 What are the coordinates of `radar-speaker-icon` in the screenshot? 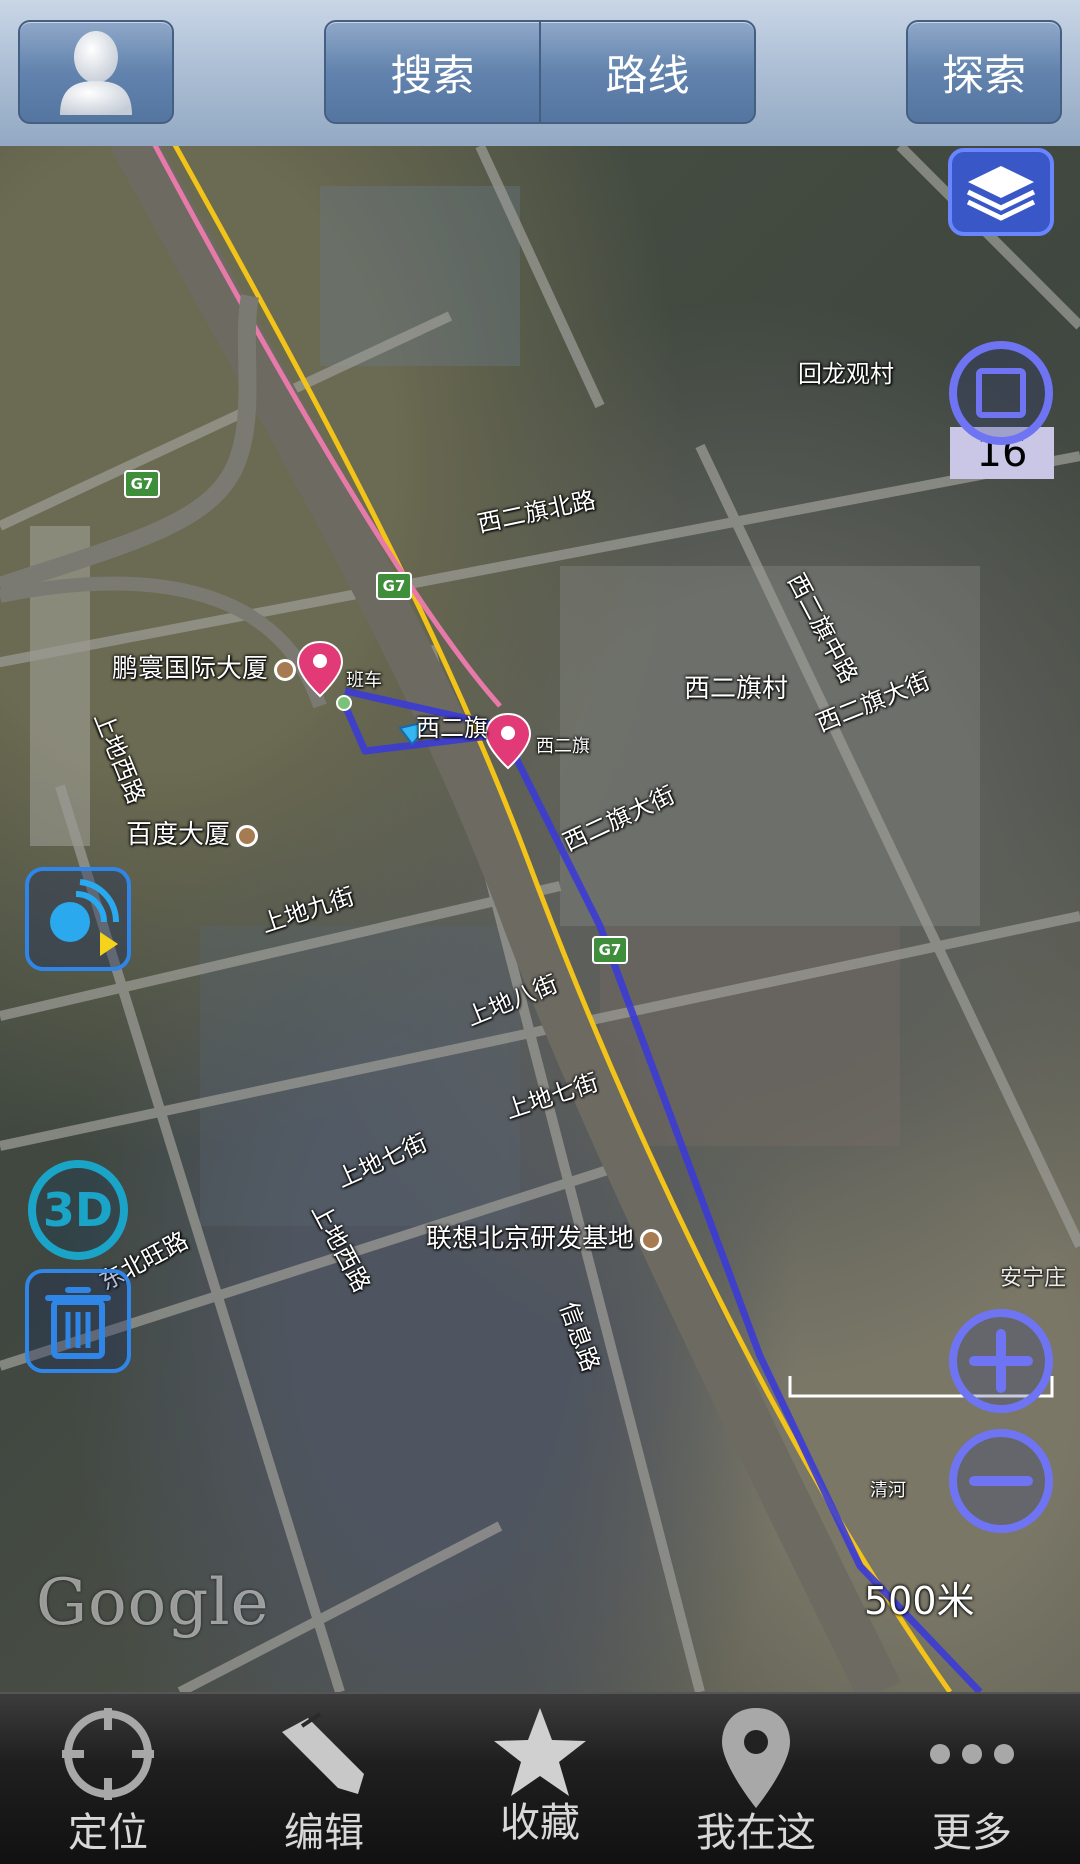 It's located at (78, 919).